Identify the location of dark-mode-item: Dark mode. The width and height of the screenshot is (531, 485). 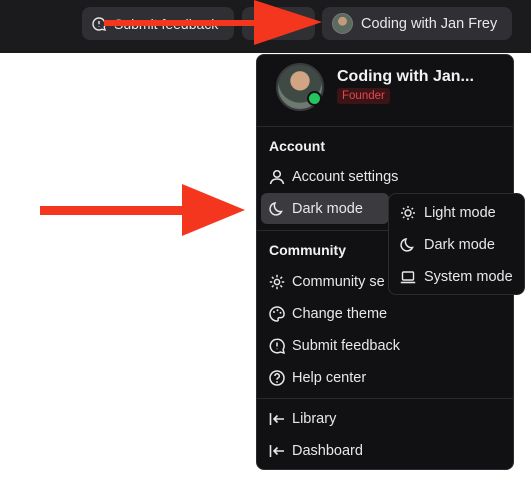
(325, 208).